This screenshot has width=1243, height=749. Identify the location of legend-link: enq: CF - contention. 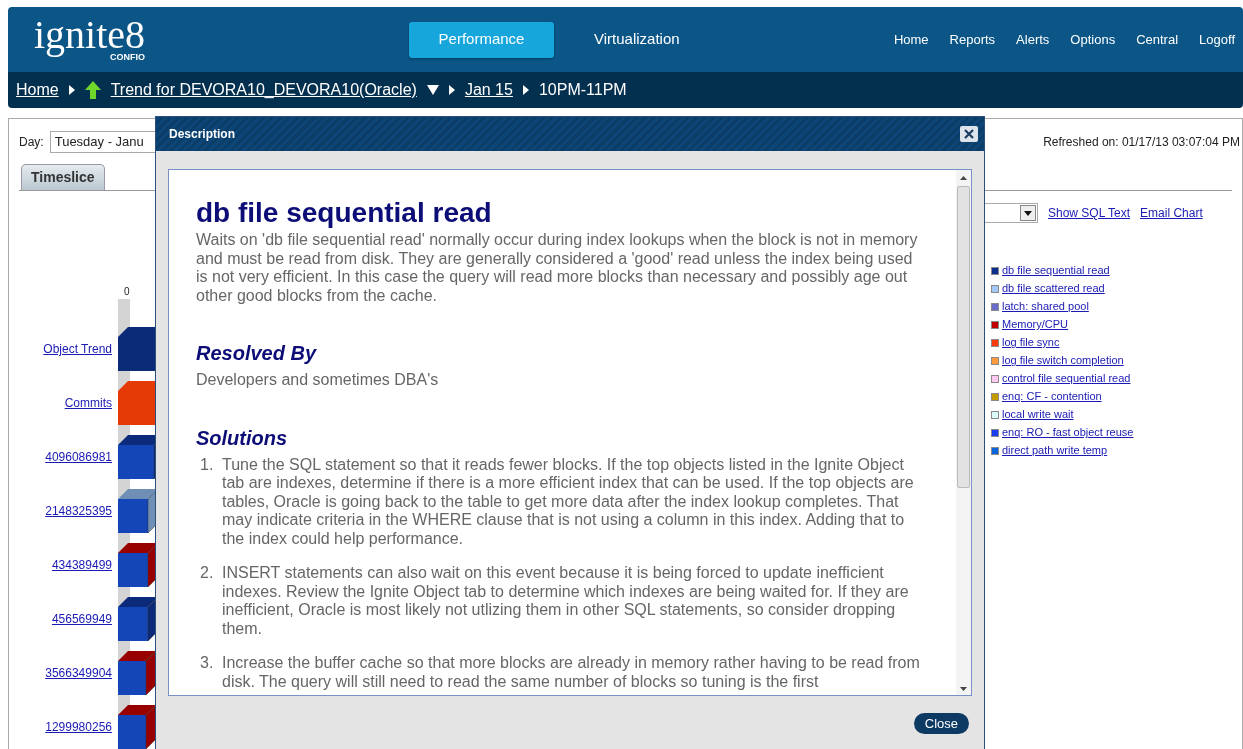
(1052, 396).